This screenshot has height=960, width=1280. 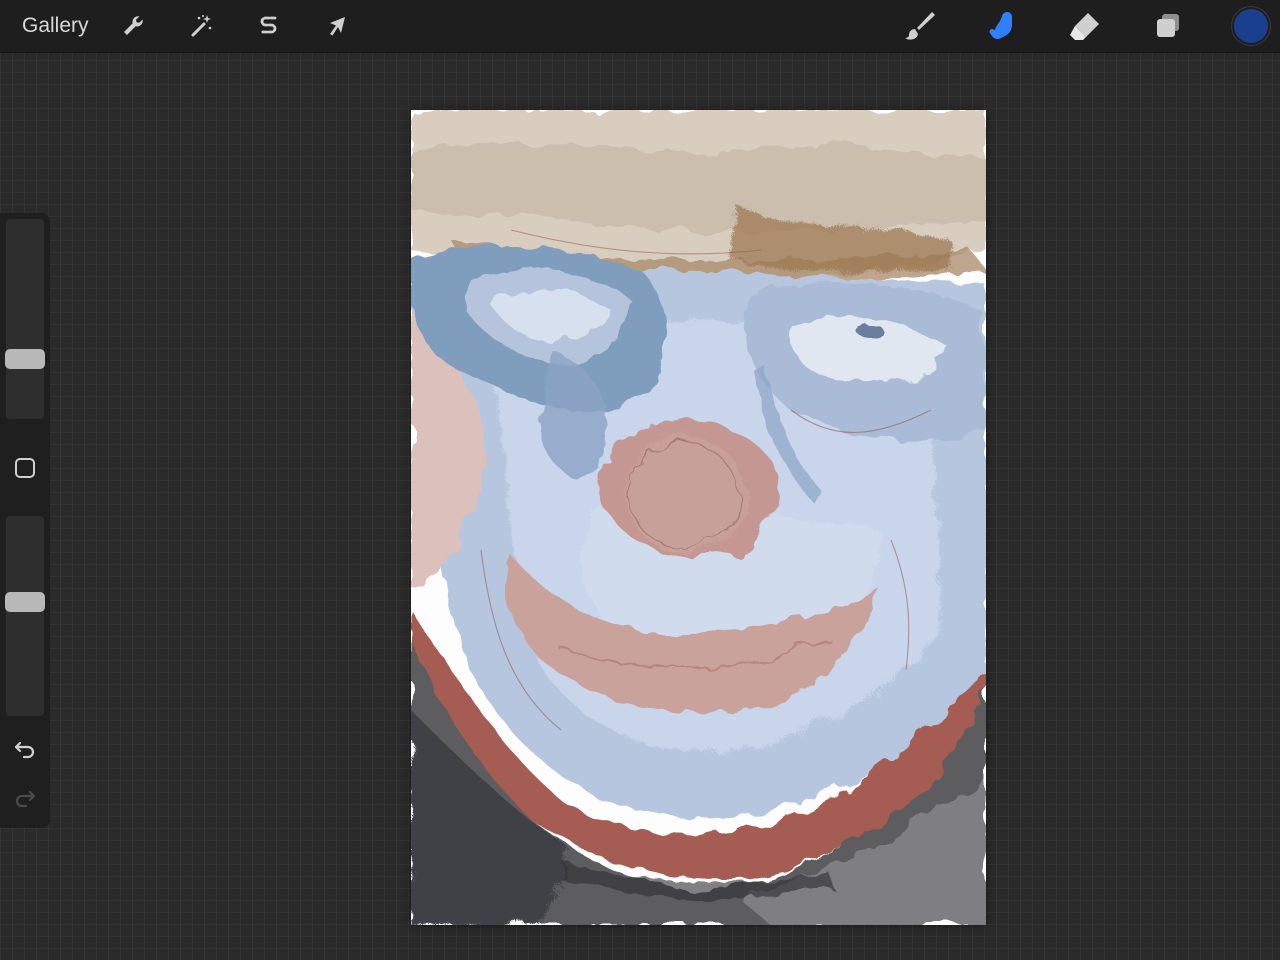 I want to click on smudge-tool-button, so click(x=1002, y=26).